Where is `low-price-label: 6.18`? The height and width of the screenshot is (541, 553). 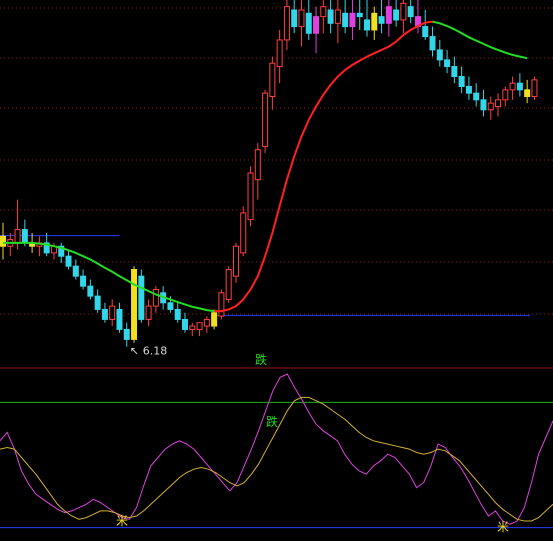 low-price-label: 6.18 is located at coordinates (155, 351).